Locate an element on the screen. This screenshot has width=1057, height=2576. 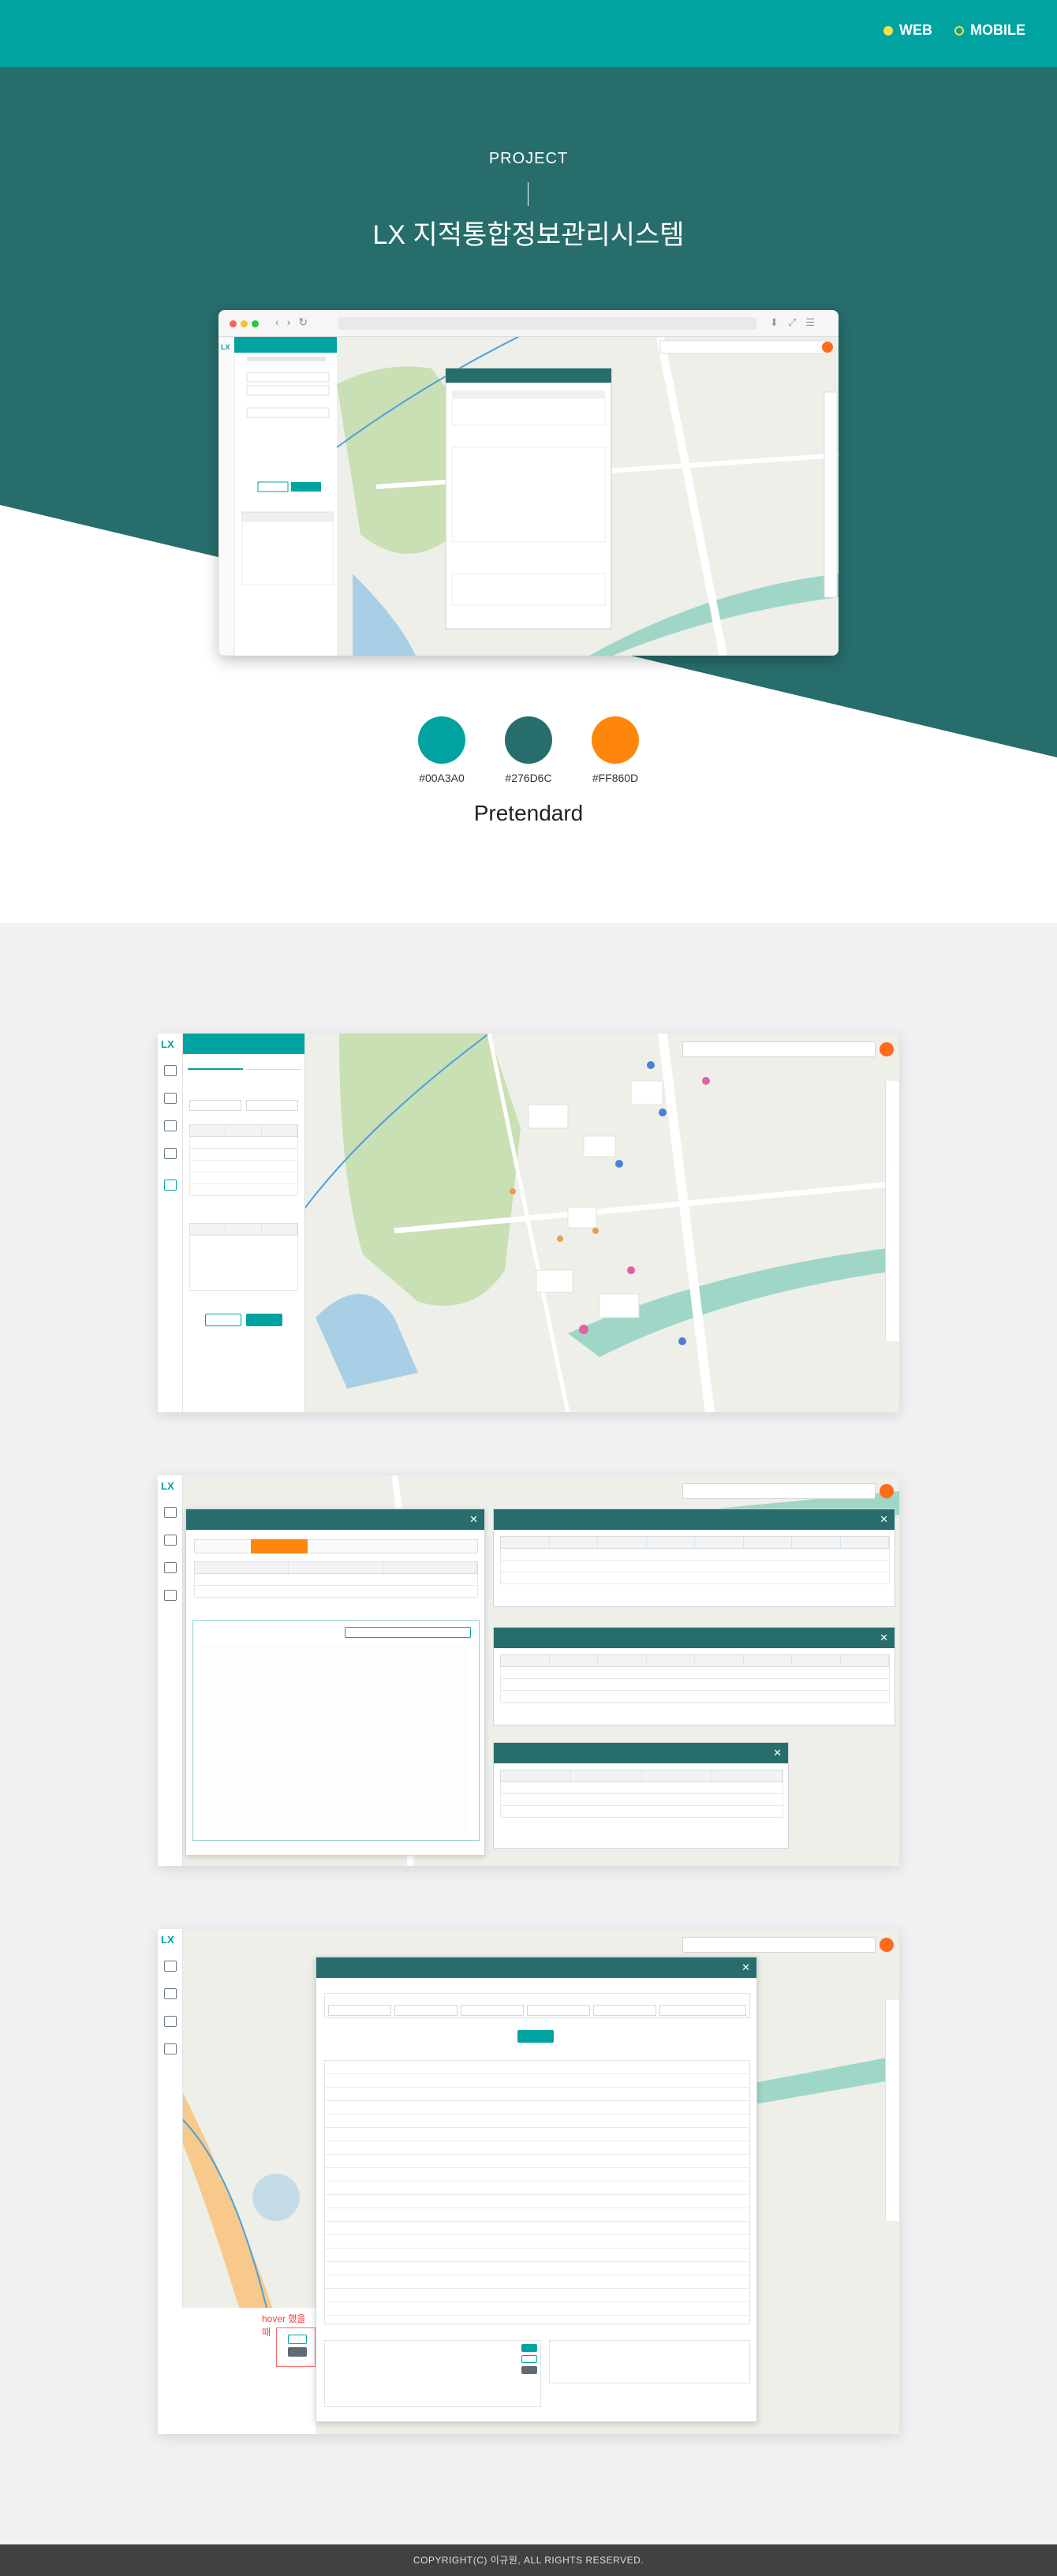
real-estate-detail is located at coordinates (336, 1730).